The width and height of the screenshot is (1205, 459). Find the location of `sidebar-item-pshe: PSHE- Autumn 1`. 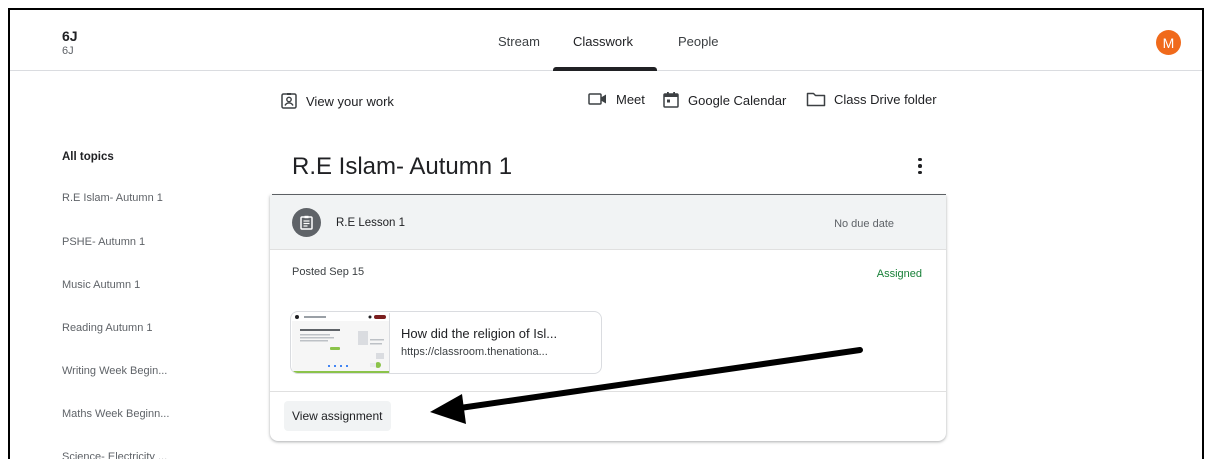

sidebar-item-pshe: PSHE- Autumn 1 is located at coordinates (103, 242).